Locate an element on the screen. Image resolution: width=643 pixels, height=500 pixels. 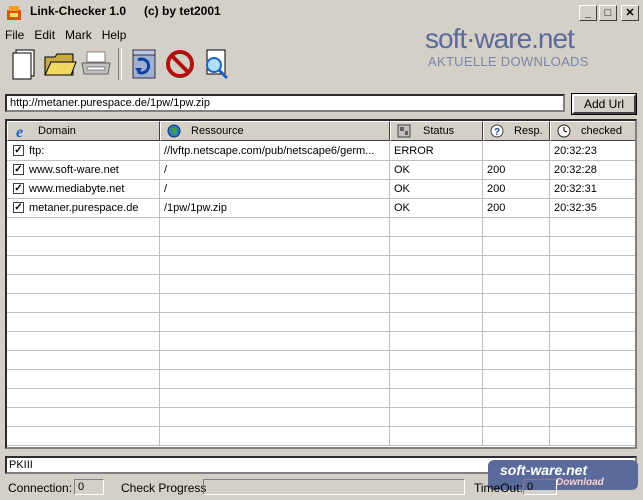
cell-resource: /1pw/1pw.zip is located at coordinates (275, 208).